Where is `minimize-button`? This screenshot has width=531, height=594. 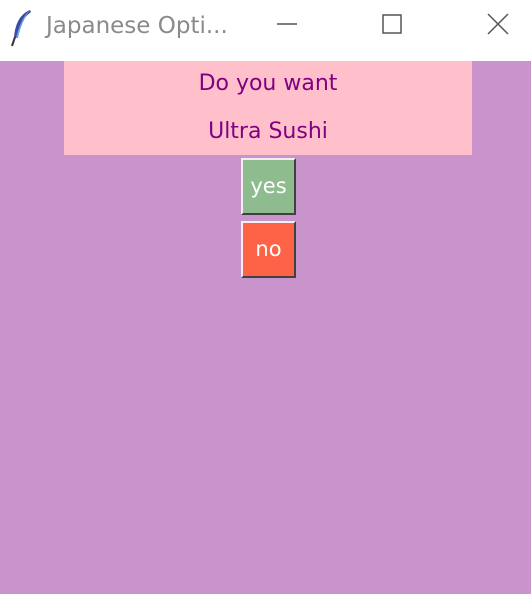 minimize-button is located at coordinates (287, 26).